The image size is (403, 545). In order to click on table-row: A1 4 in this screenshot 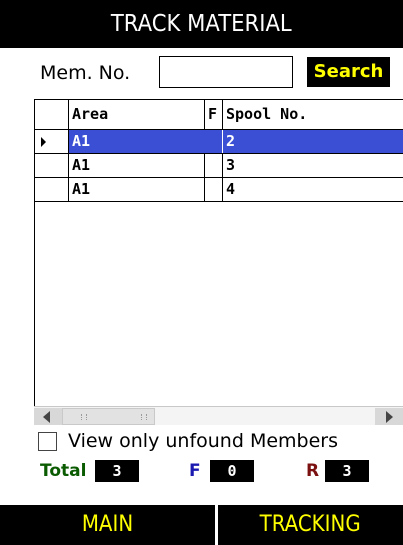, I will do `click(219, 190)`.